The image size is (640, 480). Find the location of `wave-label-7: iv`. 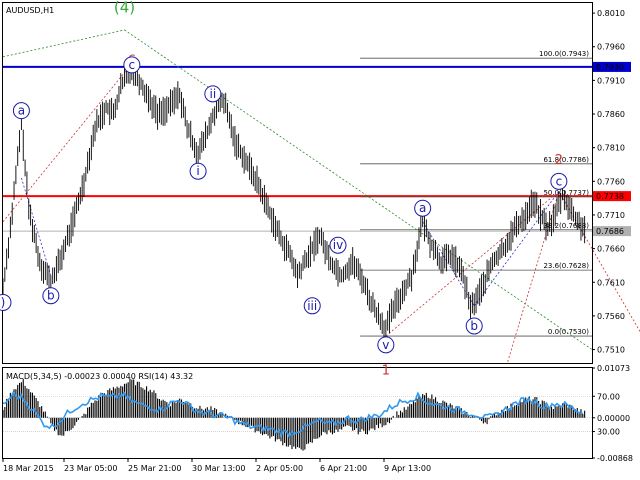

wave-label-7: iv is located at coordinates (338, 245).